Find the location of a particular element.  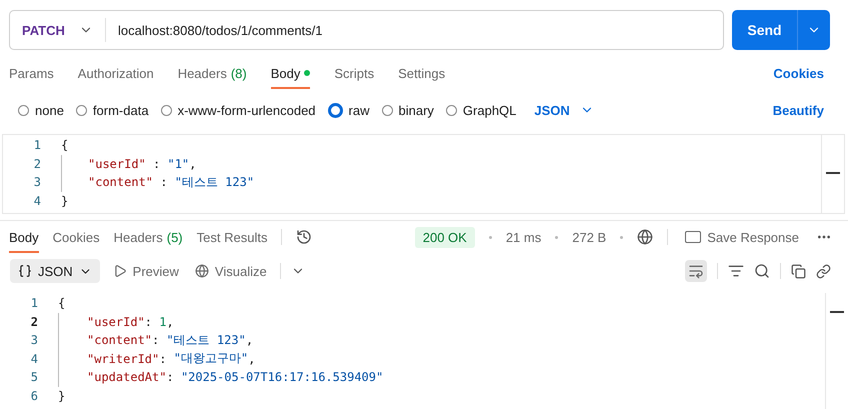

filter-icon is located at coordinates (736, 271).